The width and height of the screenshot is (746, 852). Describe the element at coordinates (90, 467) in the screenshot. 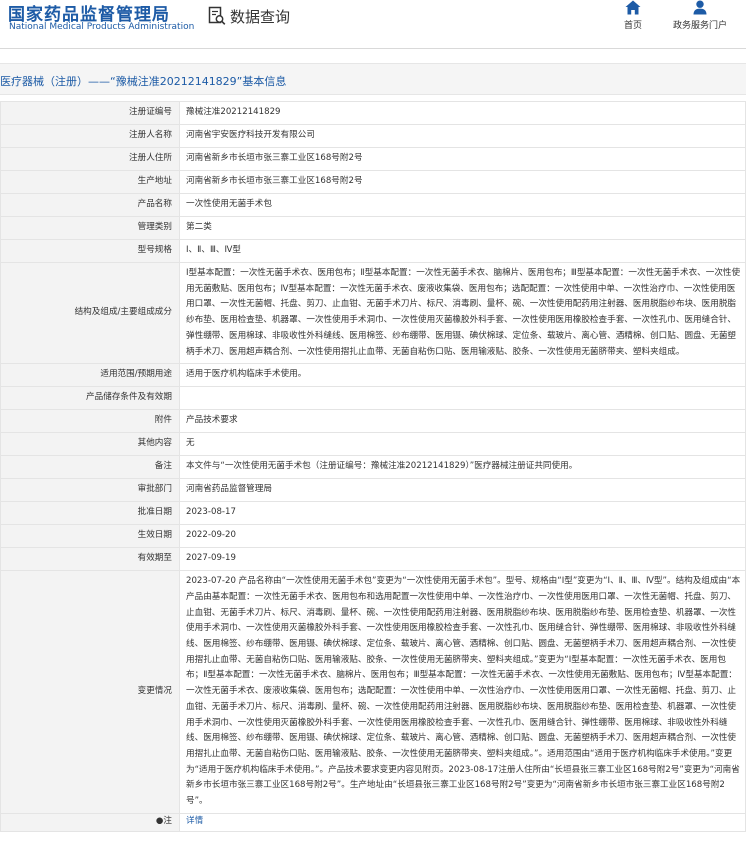

I see `field-label: 备注` at that location.